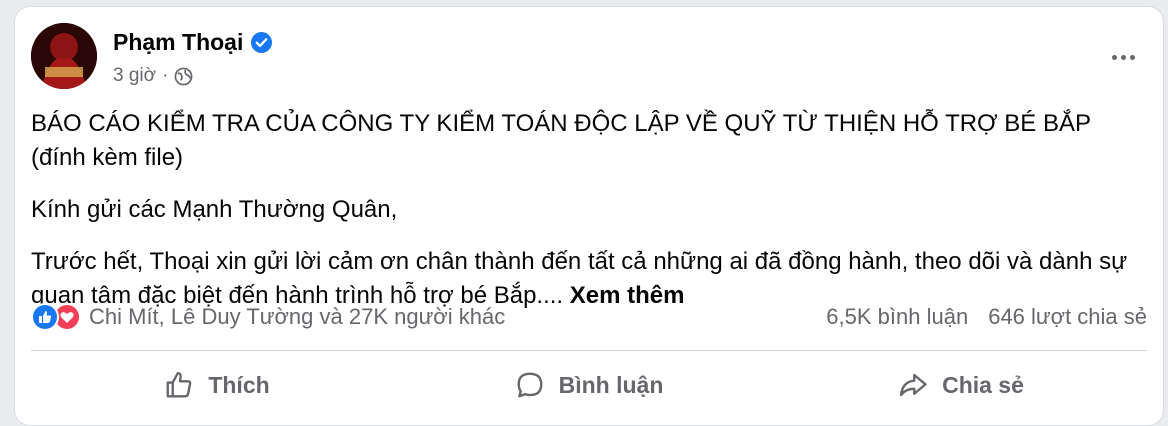 The image size is (1168, 426). What do you see at coordinates (134, 76) in the screenshot?
I see `post-time: 3 giờ` at bounding box center [134, 76].